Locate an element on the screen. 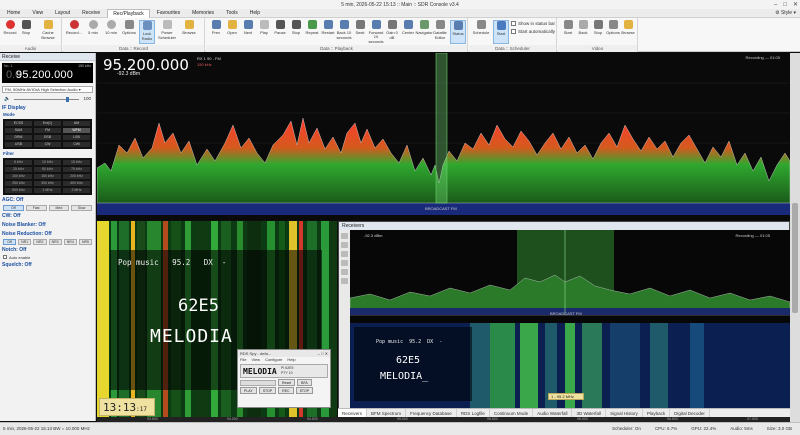  mode-sam: SAM is located at coordinates (18, 130).